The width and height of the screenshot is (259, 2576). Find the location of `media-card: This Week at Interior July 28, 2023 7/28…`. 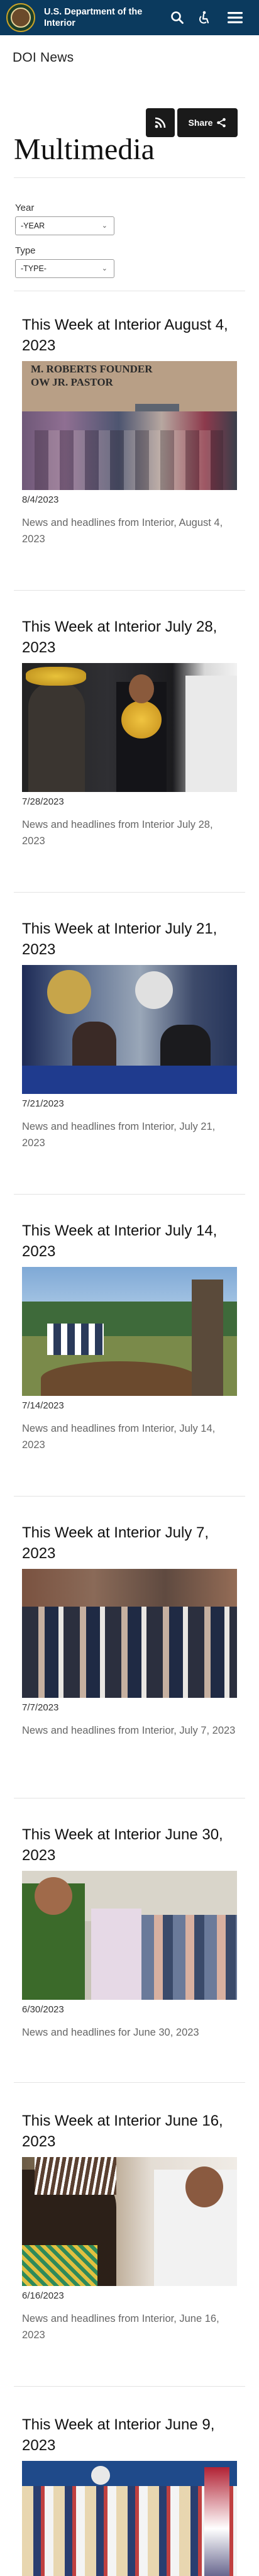

media-card: This Week at Interior July 28, 2023 7/28… is located at coordinates (129, 732).